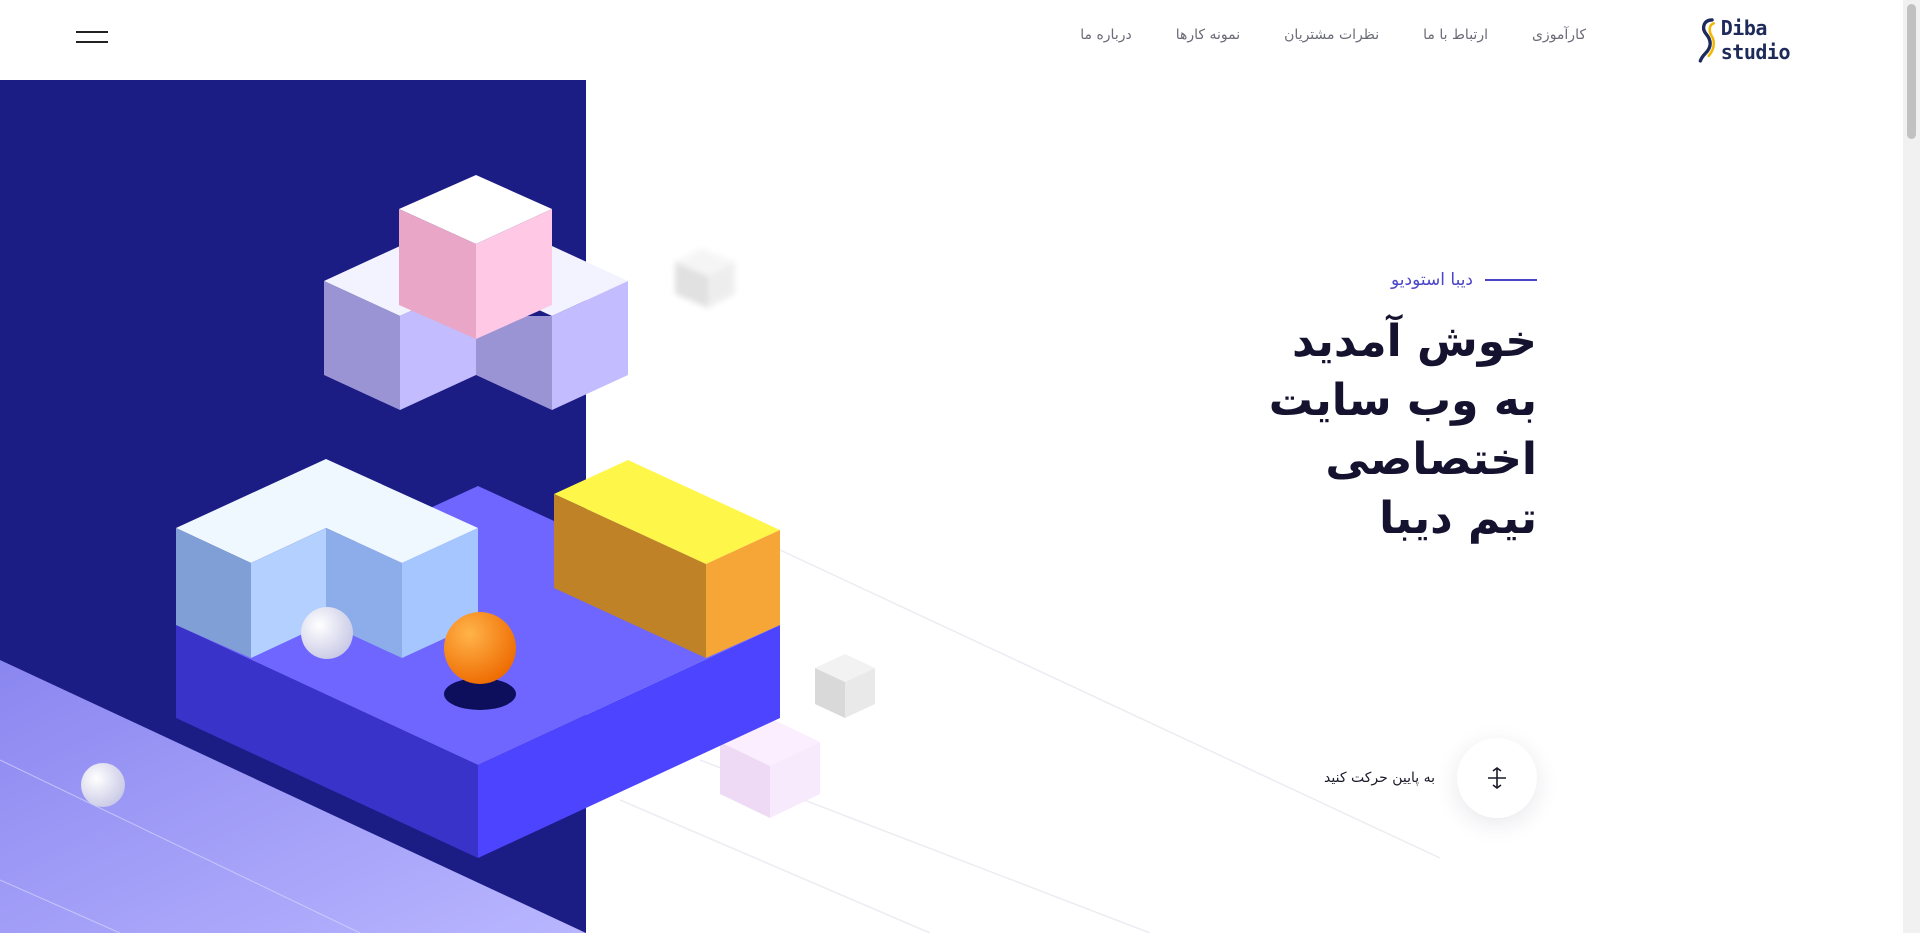 The height and width of the screenshot is (933, 1920). Describe the element at coordinates (1331, 35) in the screenshot. I see `nav-link-testimonials: نظرات مشتریان` at that location.